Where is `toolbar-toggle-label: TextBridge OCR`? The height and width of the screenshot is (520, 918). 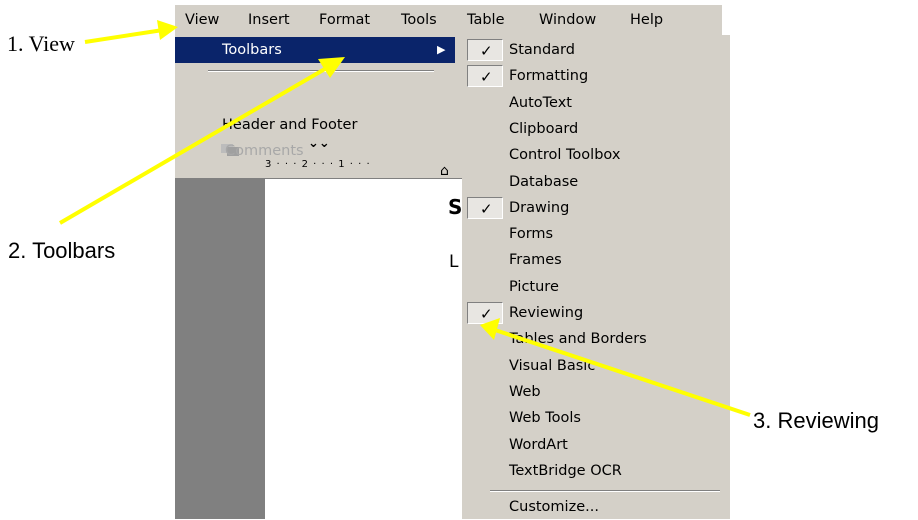
toolbar-toggle-label: TextBridge OCR is located at coordinates (565, 470).